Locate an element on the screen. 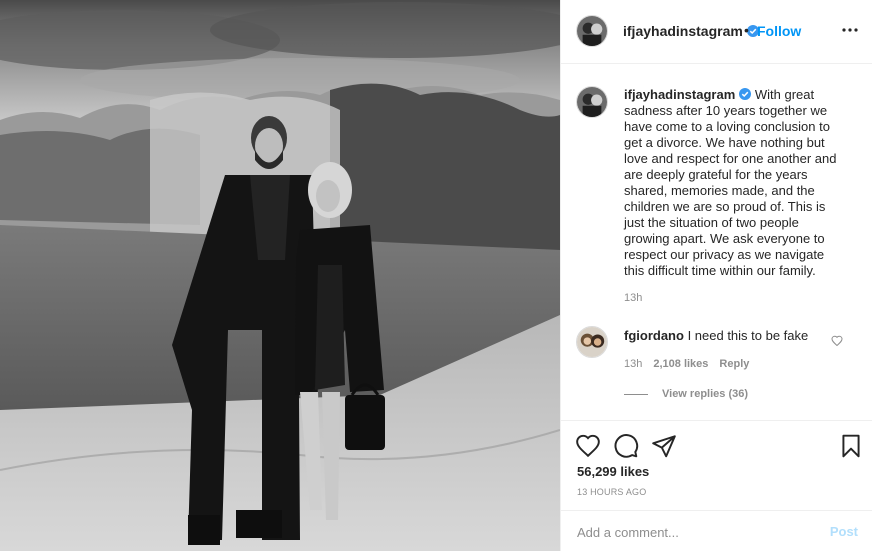 Image resolution: width=872 pixels, height=551 pixels. comment-meta: 13h 2,108 likes Reply is located at coordinates (686, 364).